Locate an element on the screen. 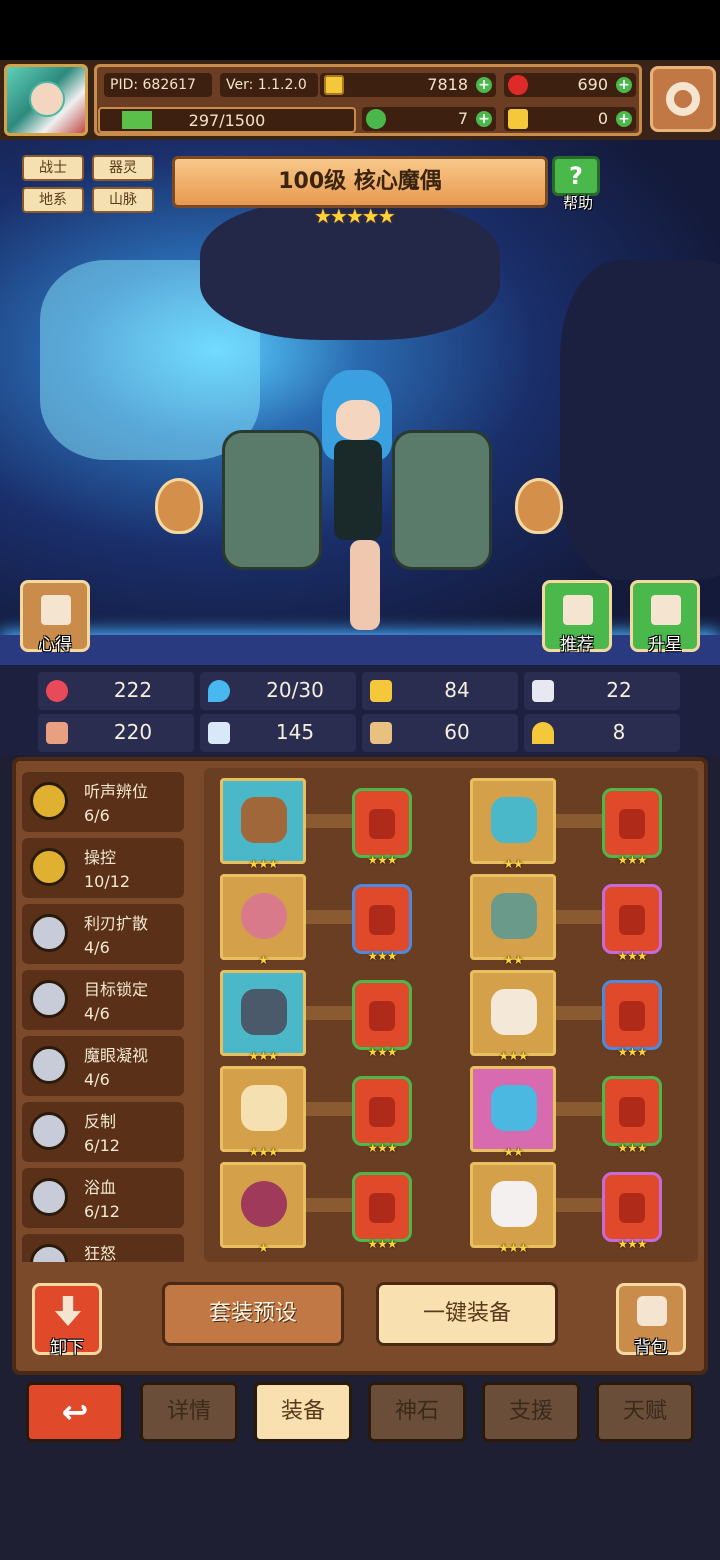  skill-gold-icon is located at coordinates (49, 801).